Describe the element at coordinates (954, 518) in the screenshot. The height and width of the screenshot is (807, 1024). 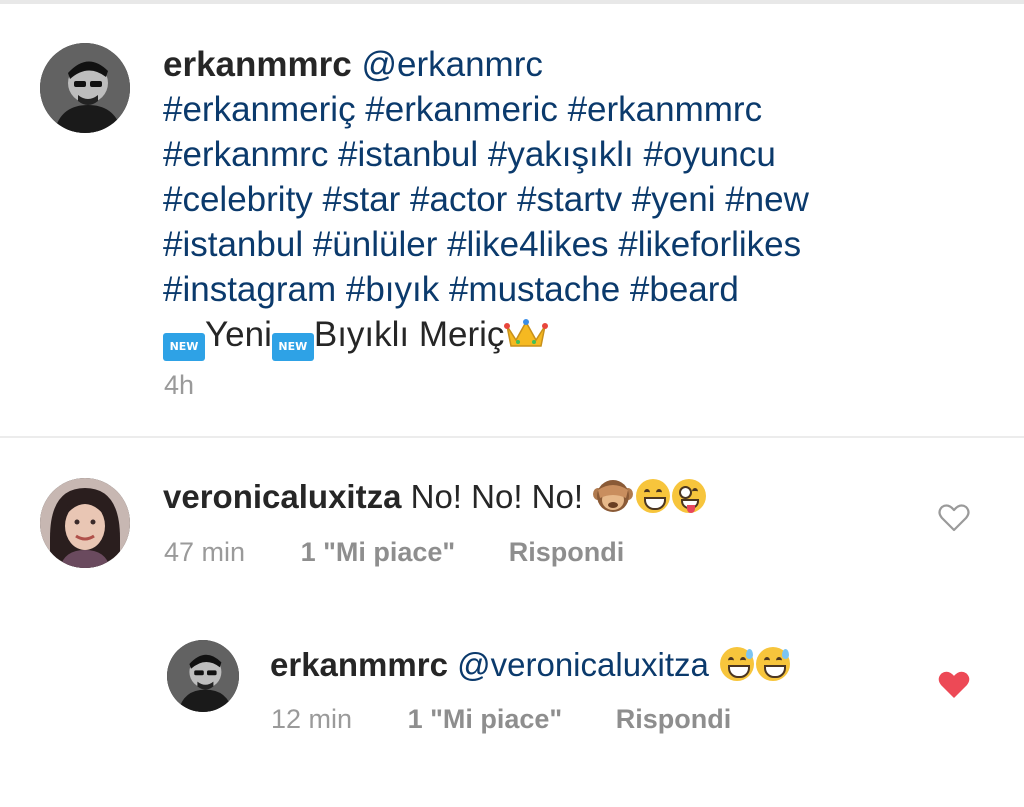
I see `heart-outline-icon` at that location.